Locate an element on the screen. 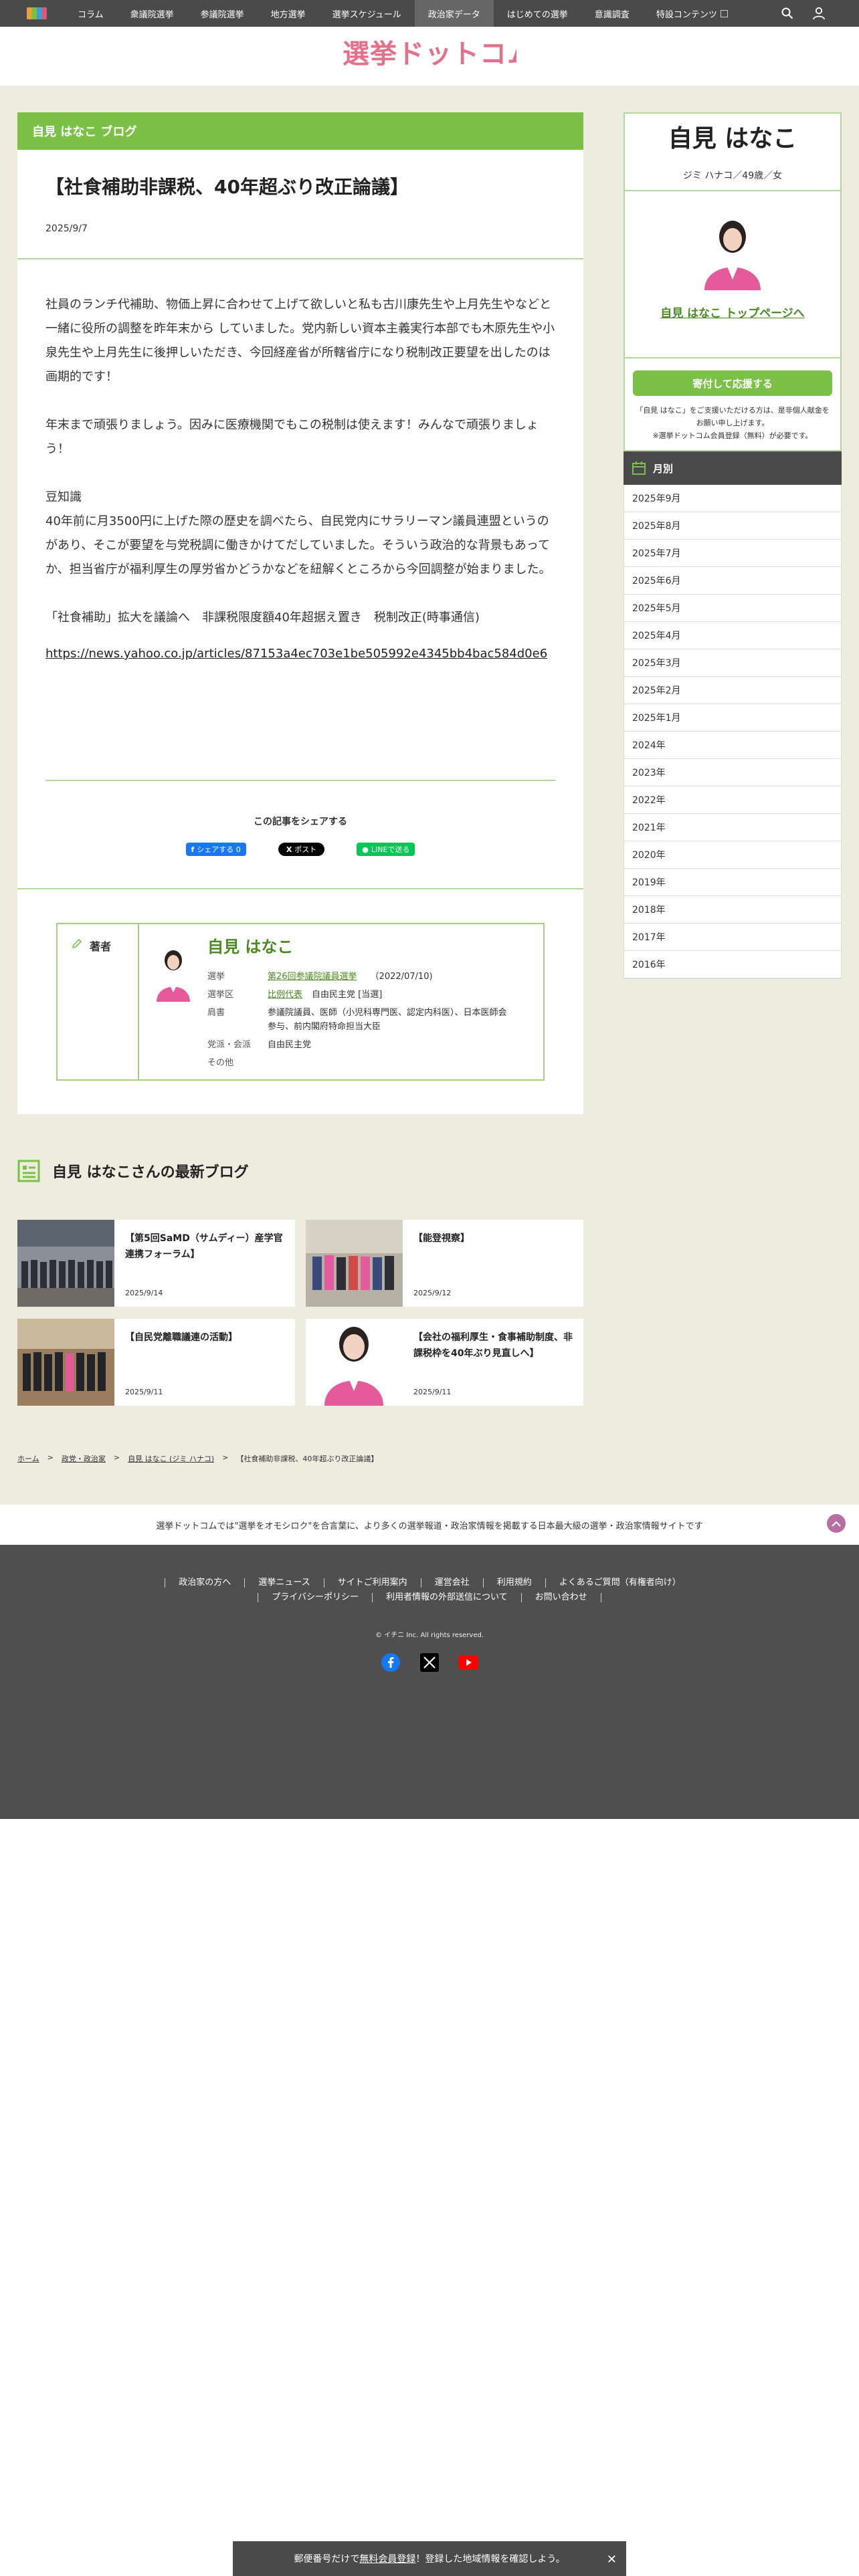 Image resolution: width=859 pixels, height=2576 pixels. month-item: 2025年2月 is located at coordinates (732, 690).